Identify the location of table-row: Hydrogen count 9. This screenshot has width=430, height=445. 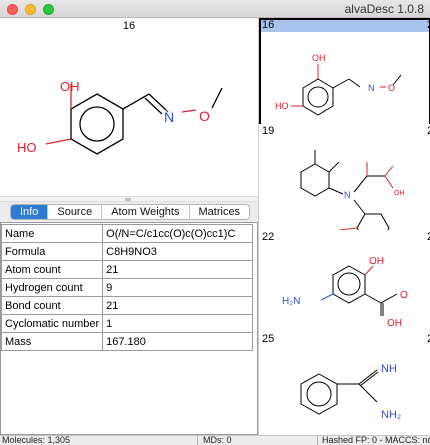
(126, 287).